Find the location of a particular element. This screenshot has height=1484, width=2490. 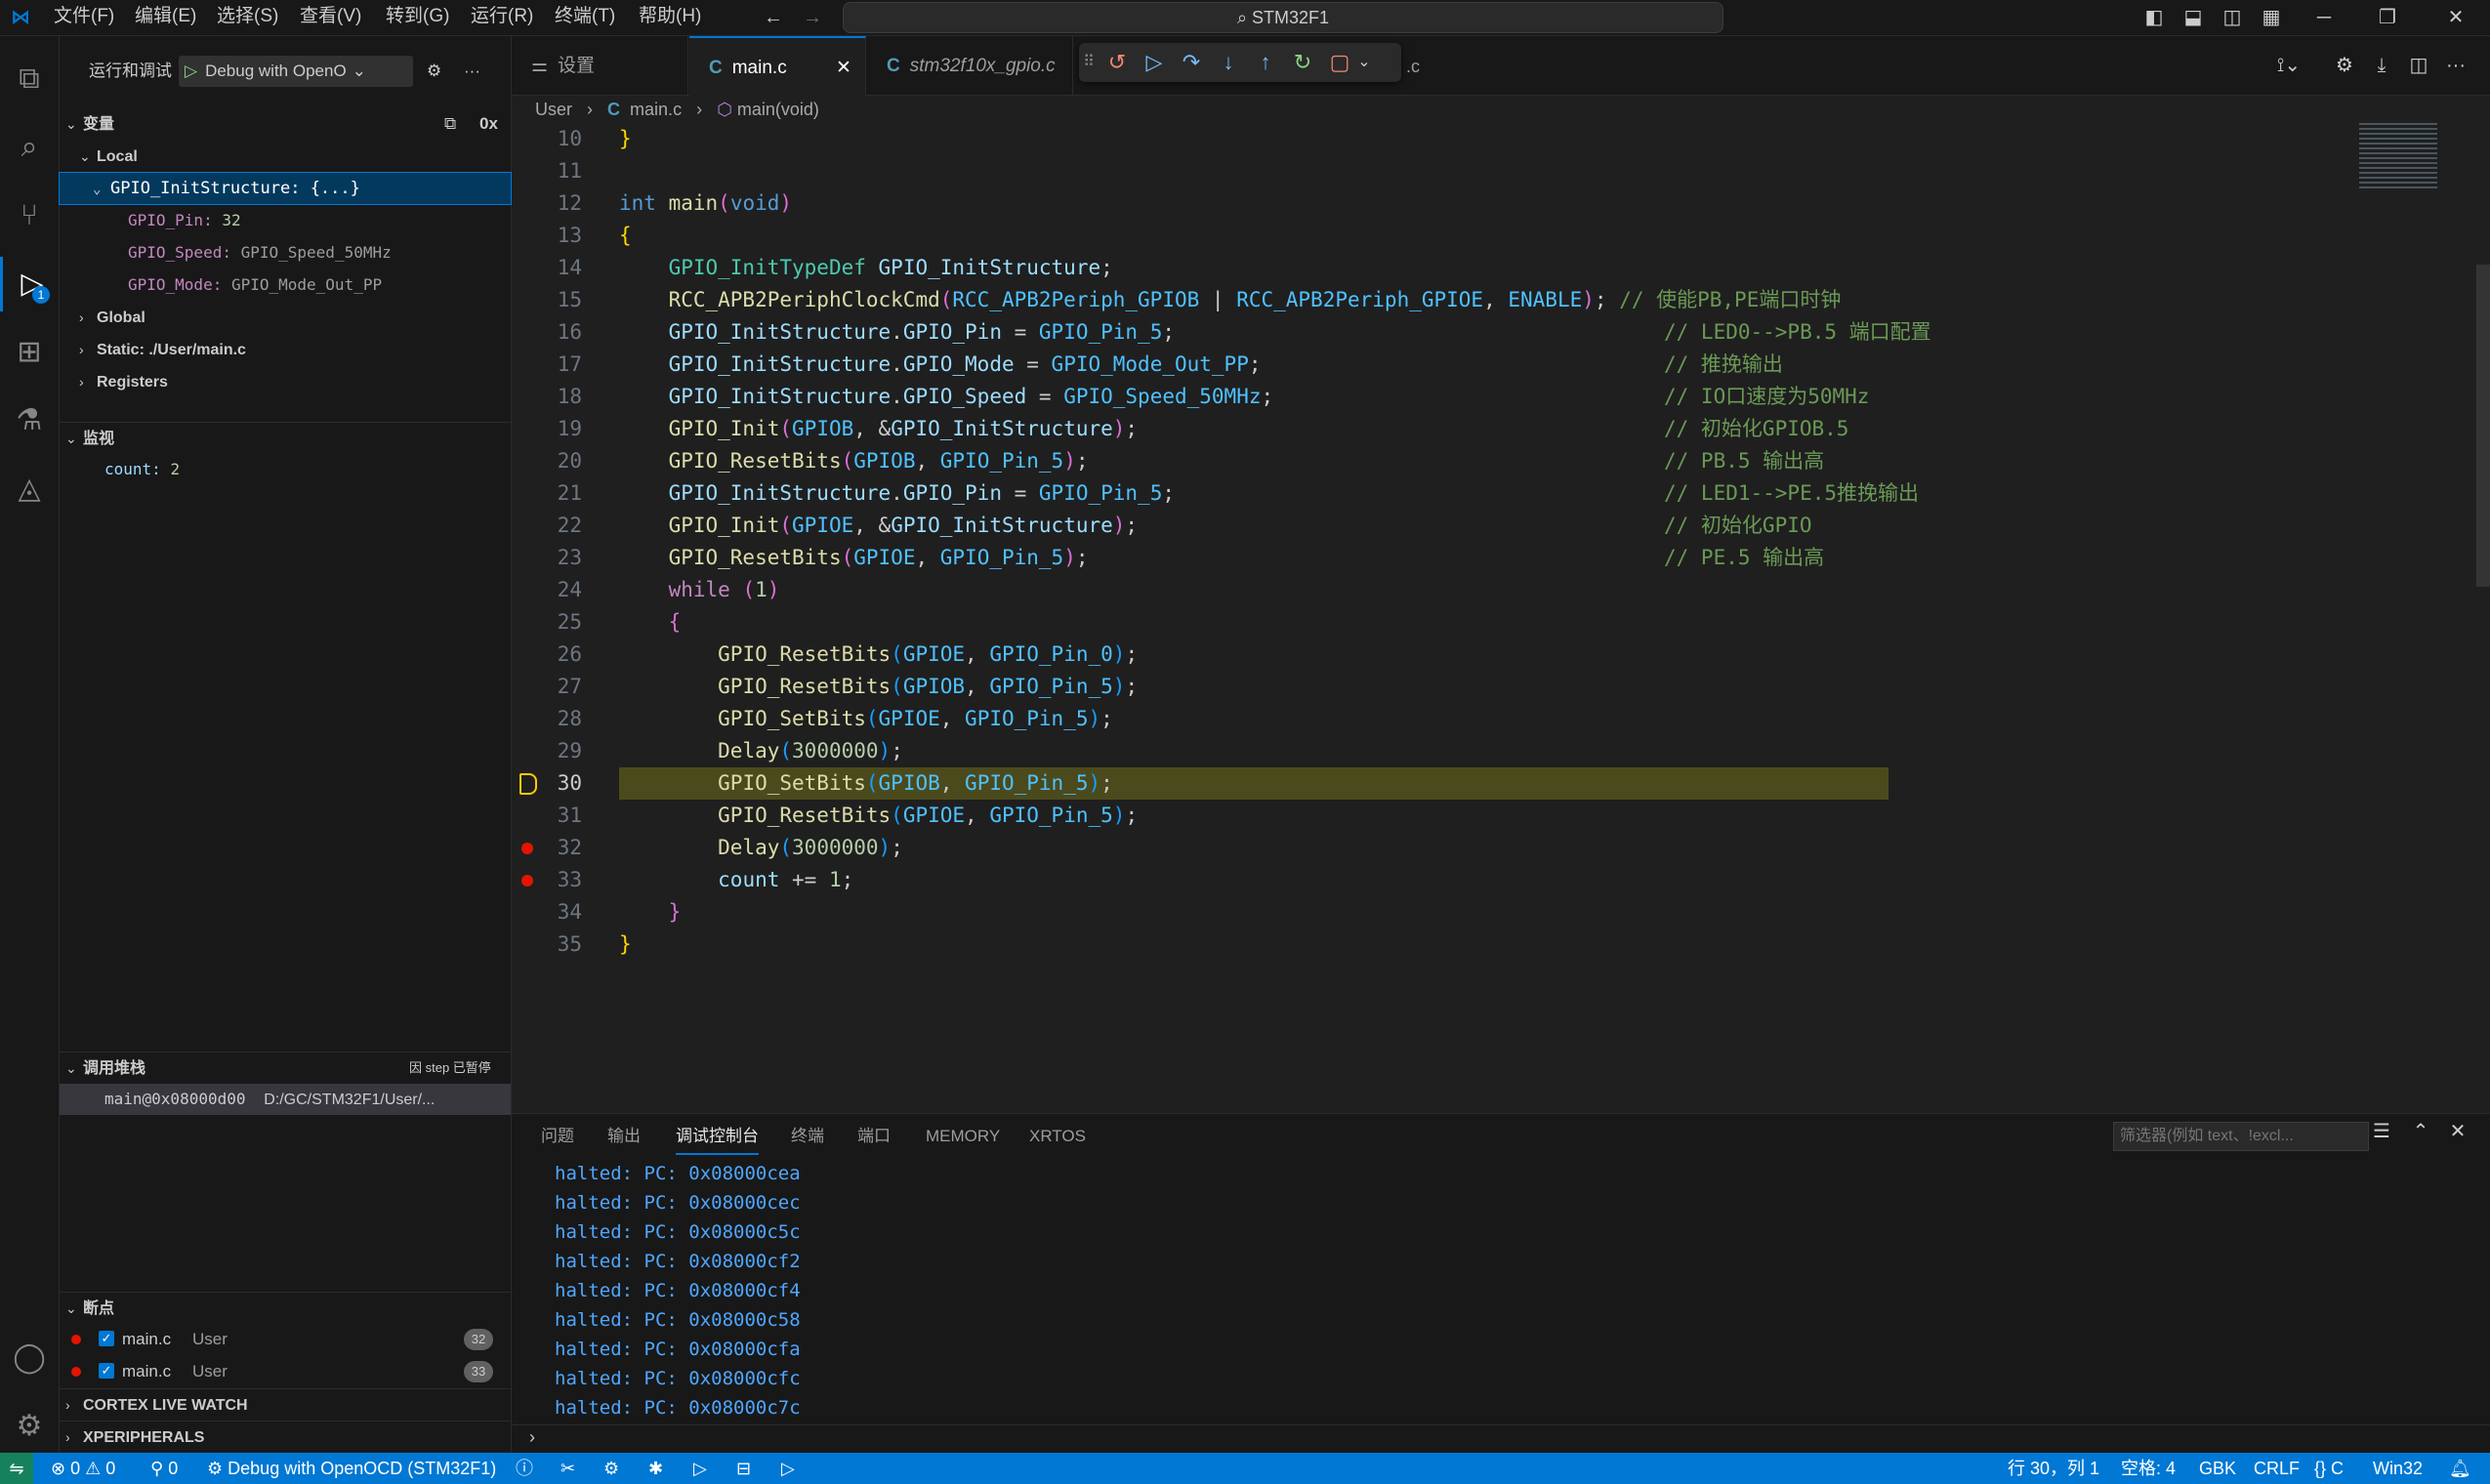

save-download-icon: ⤓ is located at coordinates (2381, 65).